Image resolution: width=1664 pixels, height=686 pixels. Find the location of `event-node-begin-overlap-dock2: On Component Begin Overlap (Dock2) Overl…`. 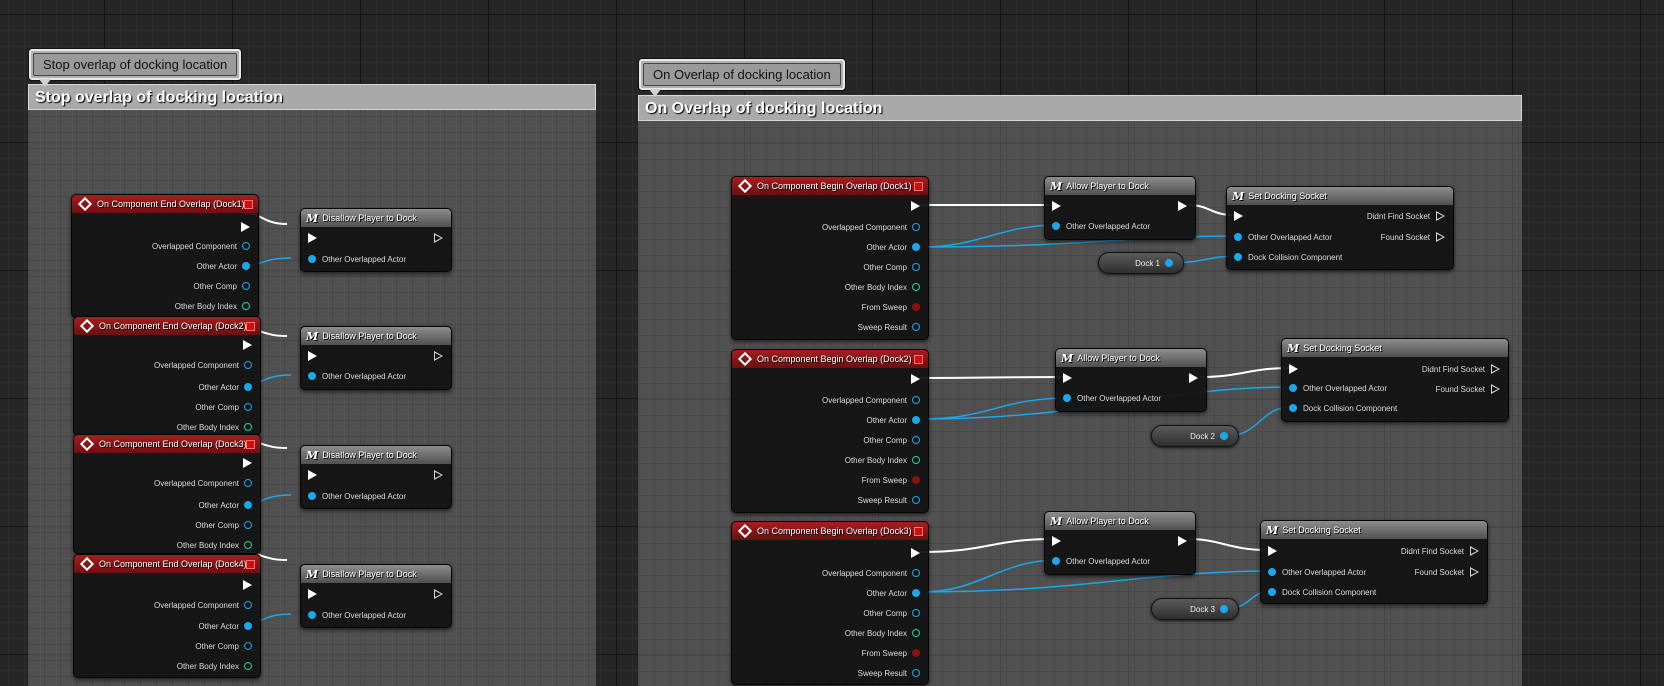

event-node-begin-overlap-dock2: On Component Begin Overlap (Dock2) Overl… is located at coordinates (830, 431).